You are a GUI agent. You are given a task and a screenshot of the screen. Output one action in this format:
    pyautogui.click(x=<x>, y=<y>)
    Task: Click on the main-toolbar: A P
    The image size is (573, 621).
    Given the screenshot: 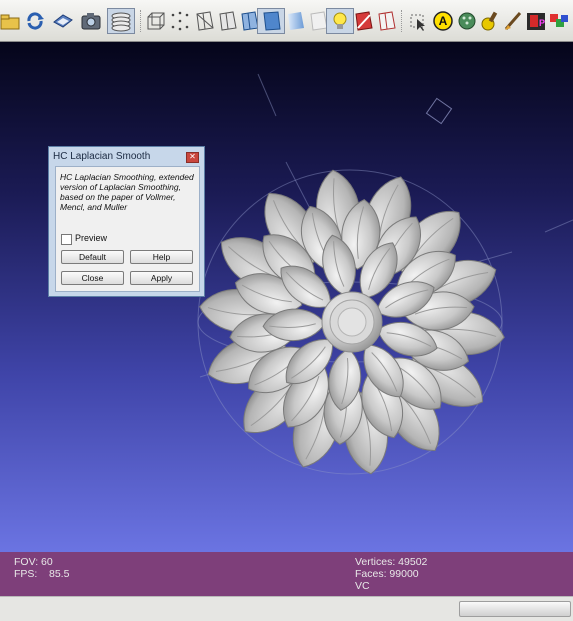 What is the action you would take?
    pyautogui.click(x=286, y=21)
    